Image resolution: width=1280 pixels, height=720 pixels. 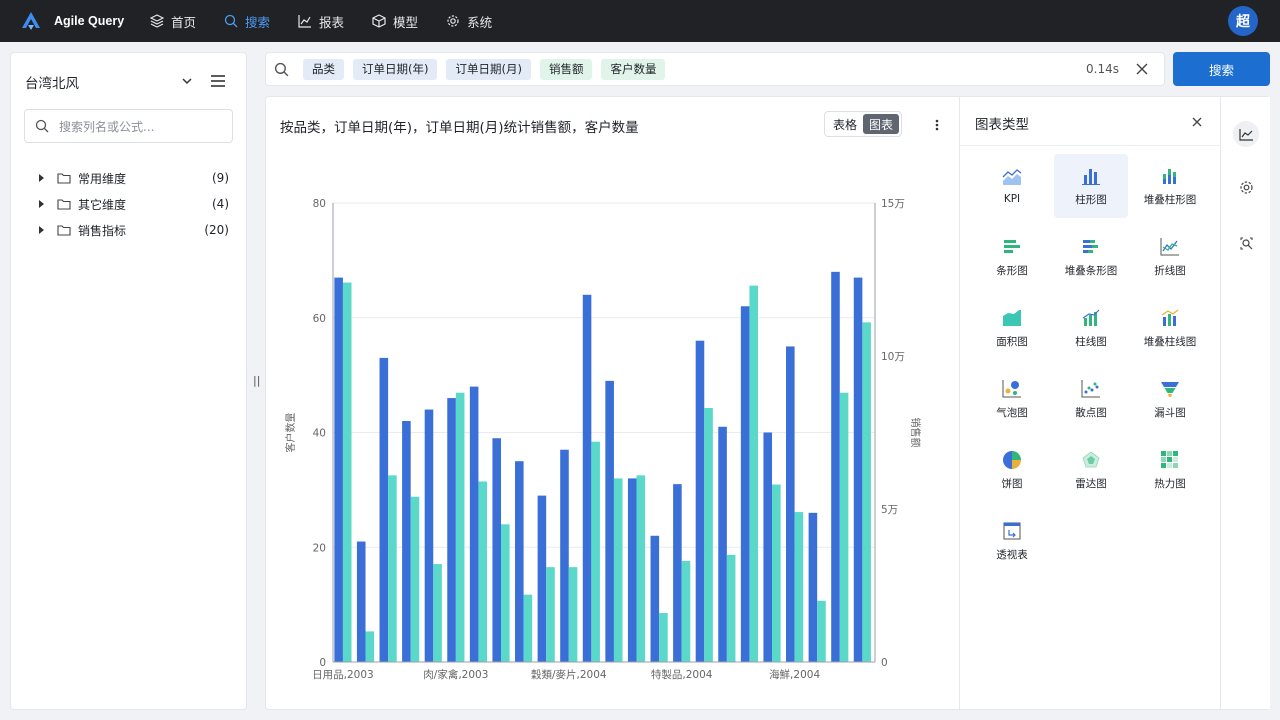 I want to click on more-options-icon, so click(x=937, y=125).